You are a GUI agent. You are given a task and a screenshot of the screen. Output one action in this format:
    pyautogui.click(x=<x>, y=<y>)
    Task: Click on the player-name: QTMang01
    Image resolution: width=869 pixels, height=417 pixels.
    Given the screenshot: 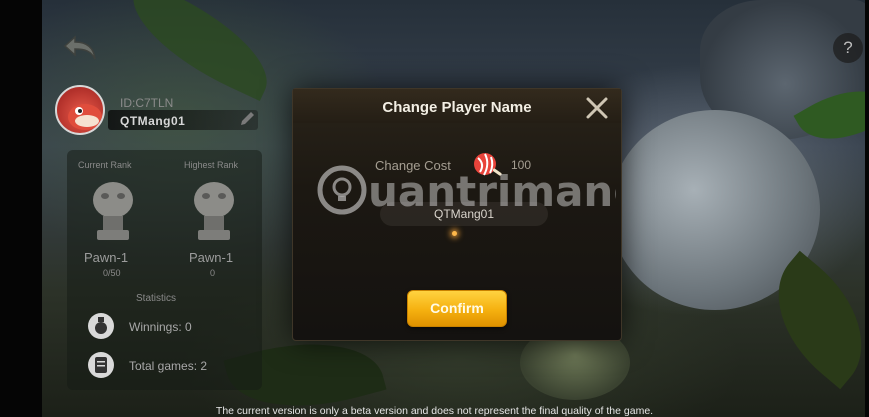 What is the action you would take?
    pyautogui.click(x=153, y=121)
    